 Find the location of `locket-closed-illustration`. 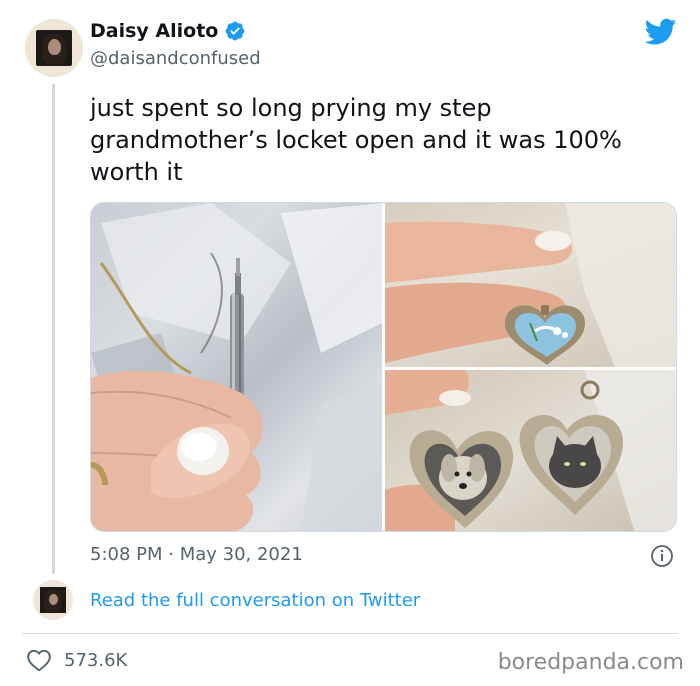

locket-closed-illustration is located at coordinates (530, 285).